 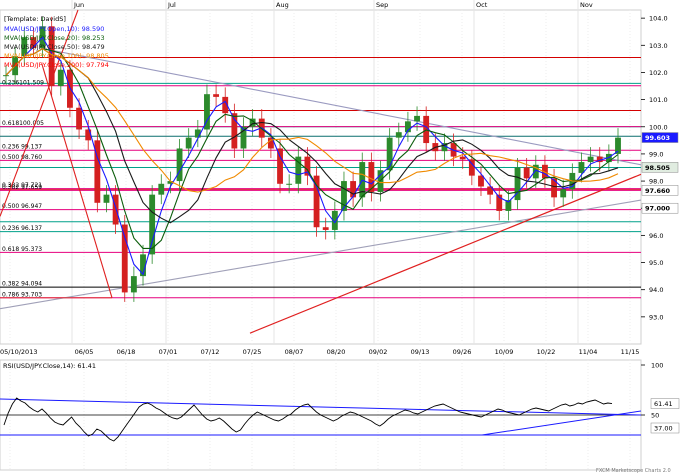 I want to click on fib-level-label: 0.786 93.703, so click(x=22, y=294).